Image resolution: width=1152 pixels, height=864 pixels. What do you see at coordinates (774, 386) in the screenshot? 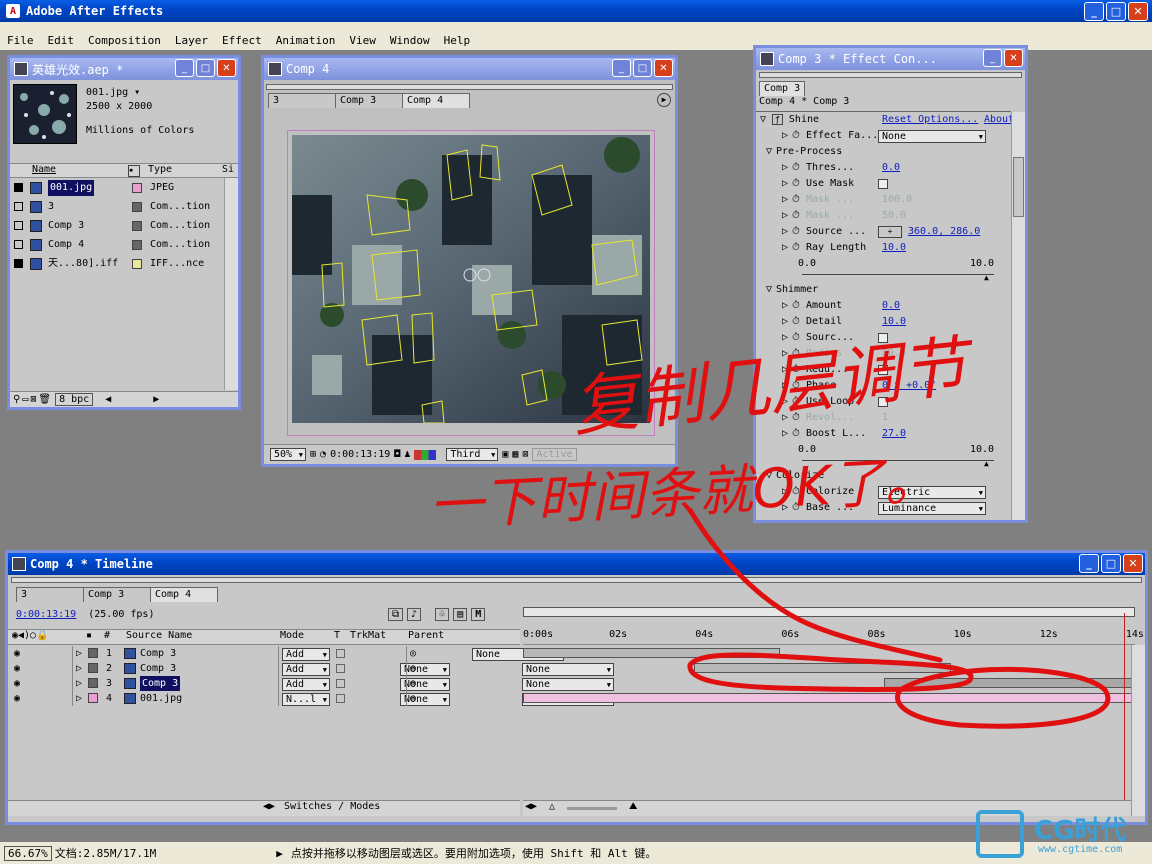
I see `annotation-line-1: 复制几层调节` at bounding box center [774, 386].